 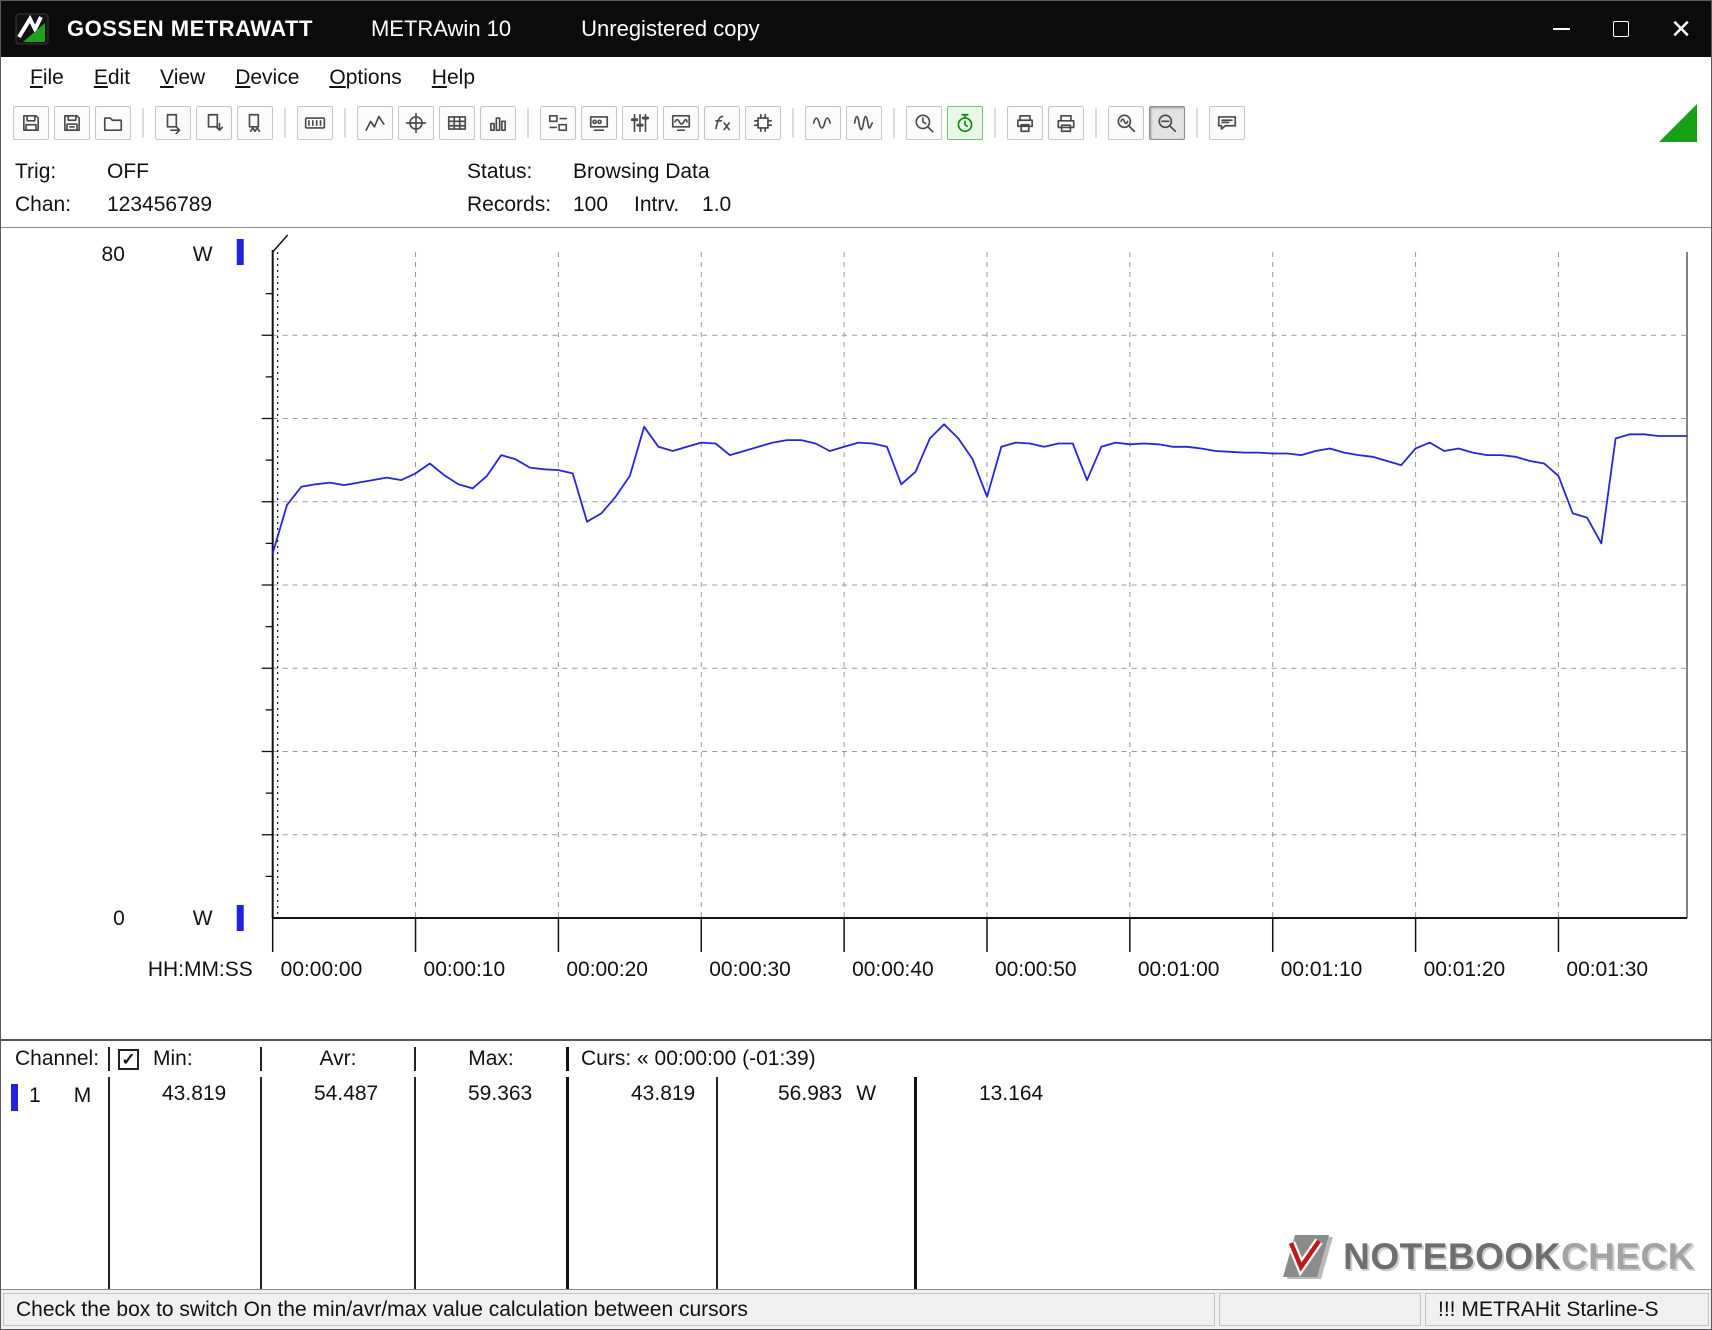 I want to click on interval-value: 1.0, so click(x=717, y=204).